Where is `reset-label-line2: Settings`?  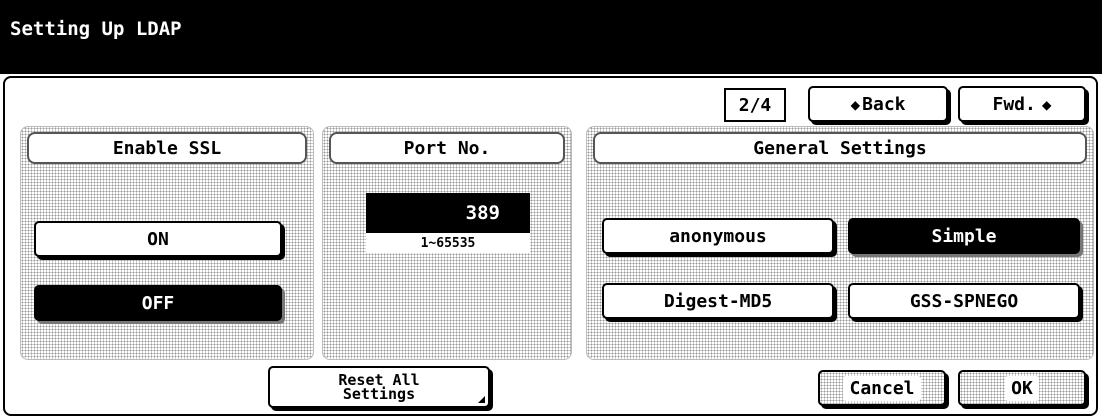 reset-label-line2: Settings is located at coordinates (379, 394).